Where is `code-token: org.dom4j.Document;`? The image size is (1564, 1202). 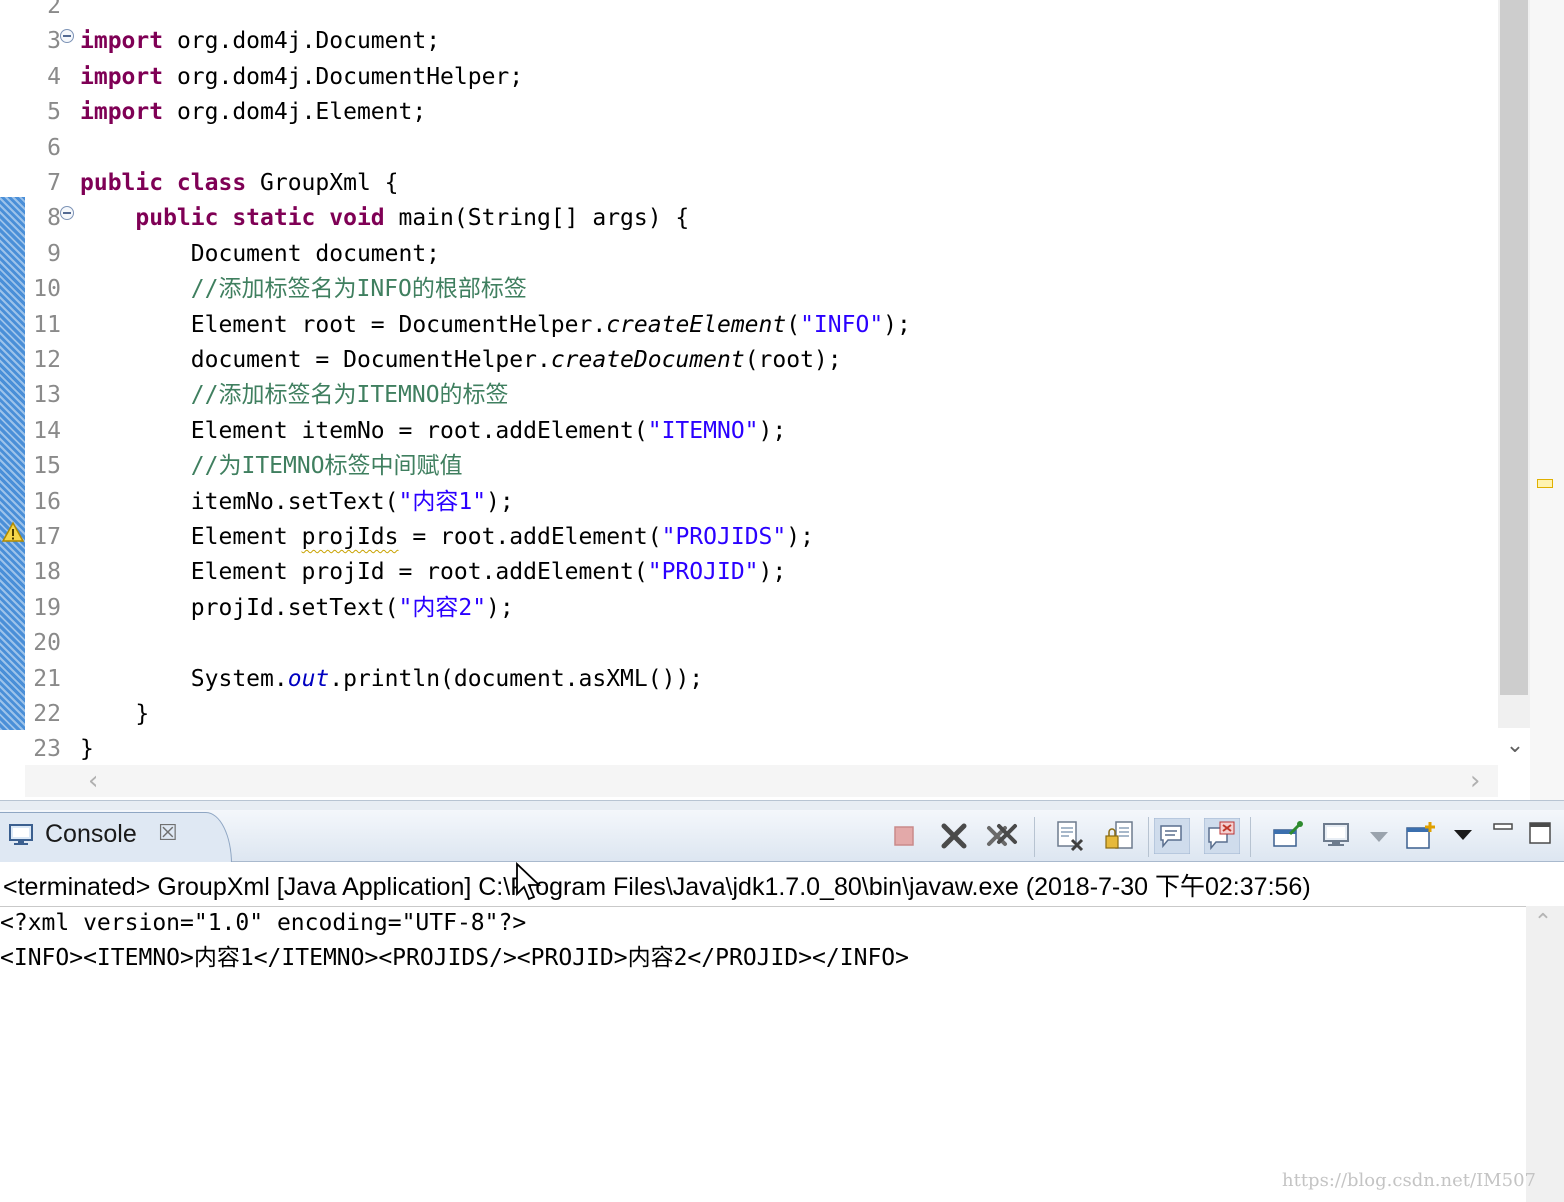 code-token: org.dom4j.Document; is located at coordinates (302, 41).